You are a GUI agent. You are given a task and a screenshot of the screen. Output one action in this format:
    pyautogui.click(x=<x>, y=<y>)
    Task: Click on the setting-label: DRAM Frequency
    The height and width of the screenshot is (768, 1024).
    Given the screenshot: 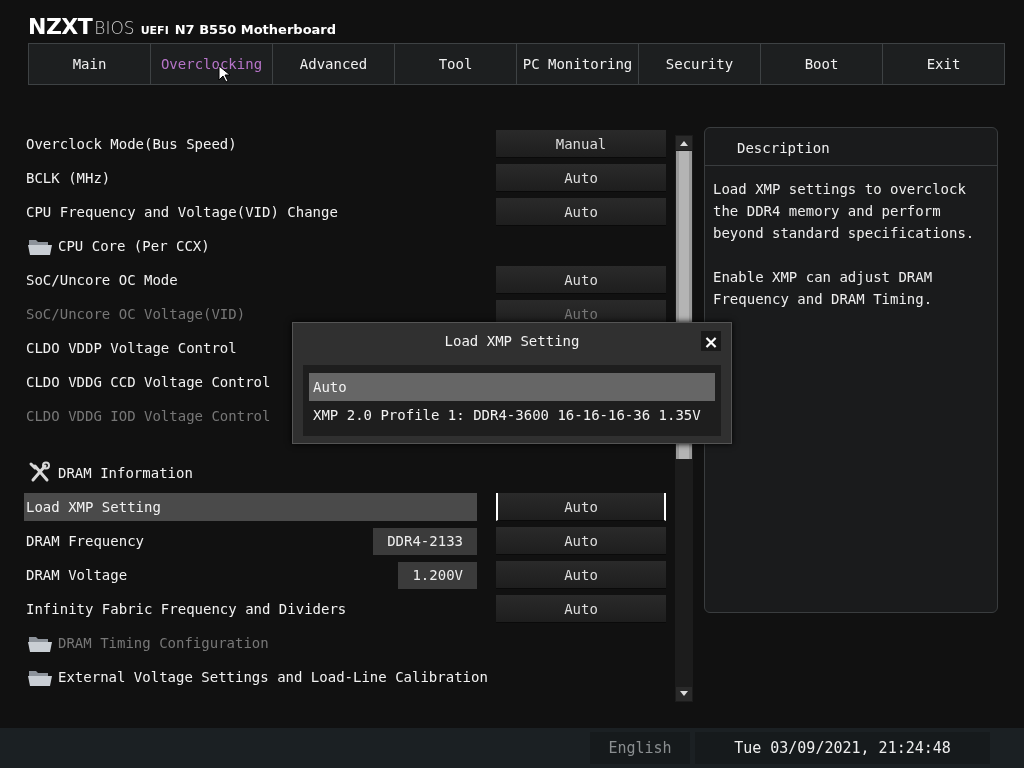 What is the action you would take?
    pyautogui.click(x=84, y=541)
    